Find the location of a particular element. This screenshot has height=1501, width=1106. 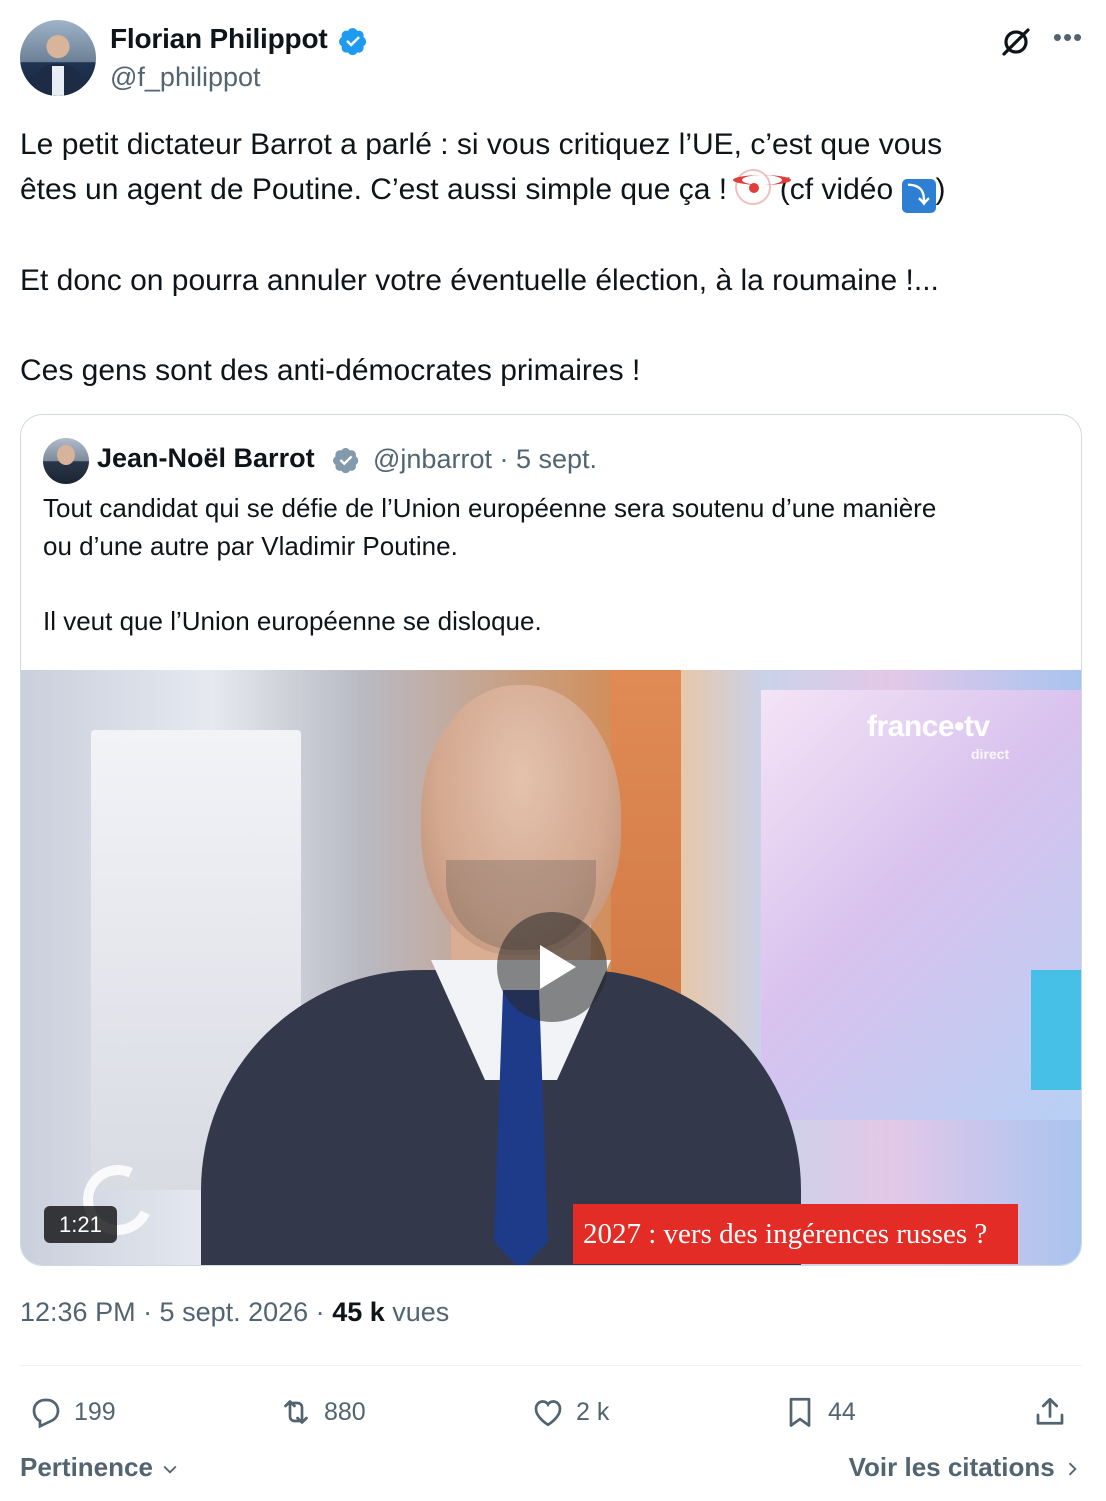

quoted-handle-date: @jnbarrot · 5 sept. is located at coordinates (485, 459).